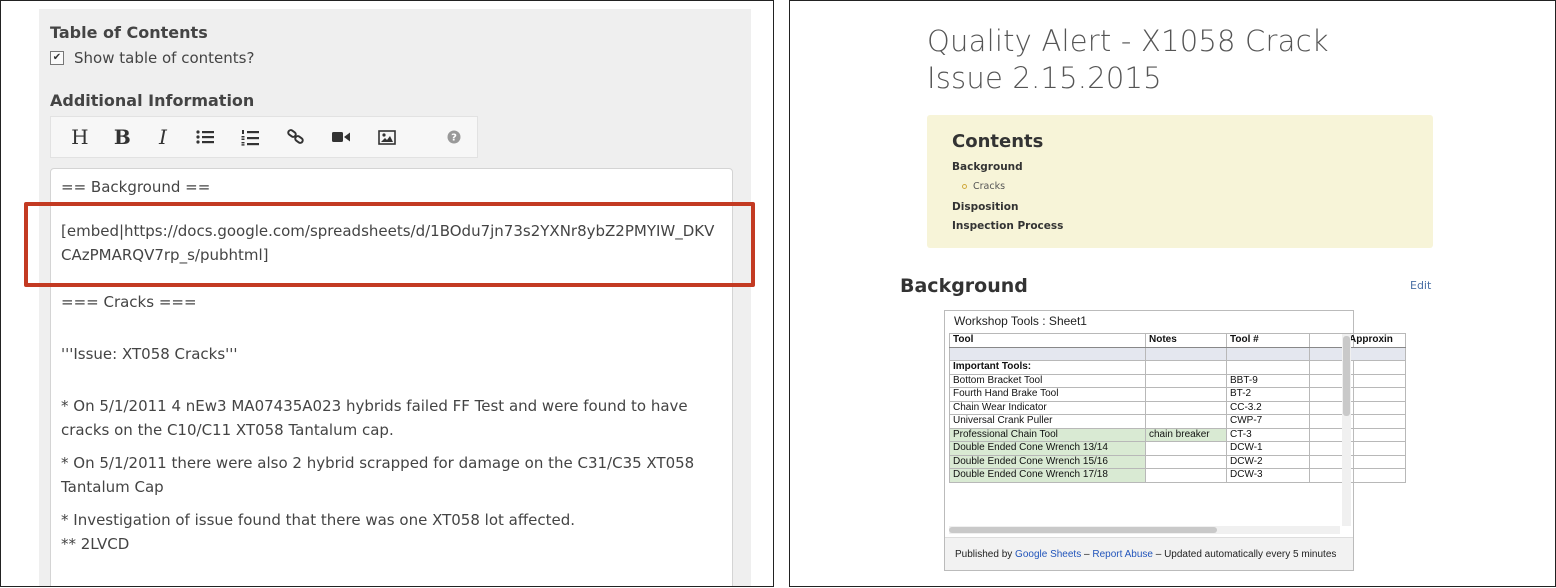 Image resolution: width=1556 pixels, height=588 pixels. I want to click on numbered-list-button, so click(250, 137).